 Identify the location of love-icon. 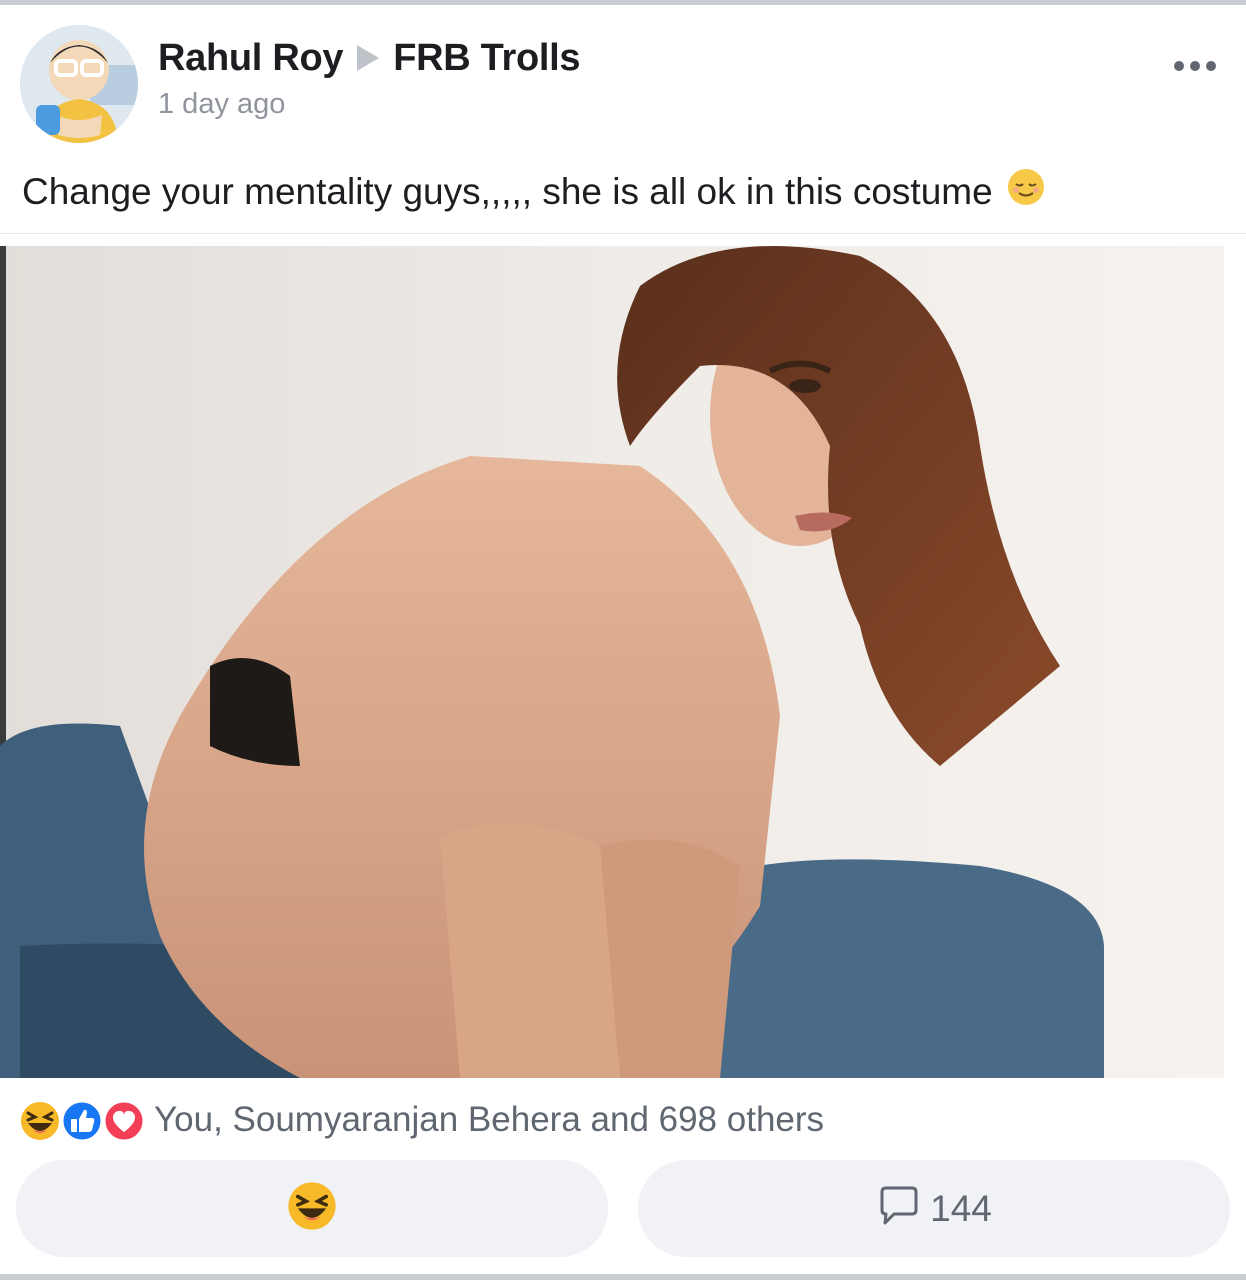
(124, 1123).